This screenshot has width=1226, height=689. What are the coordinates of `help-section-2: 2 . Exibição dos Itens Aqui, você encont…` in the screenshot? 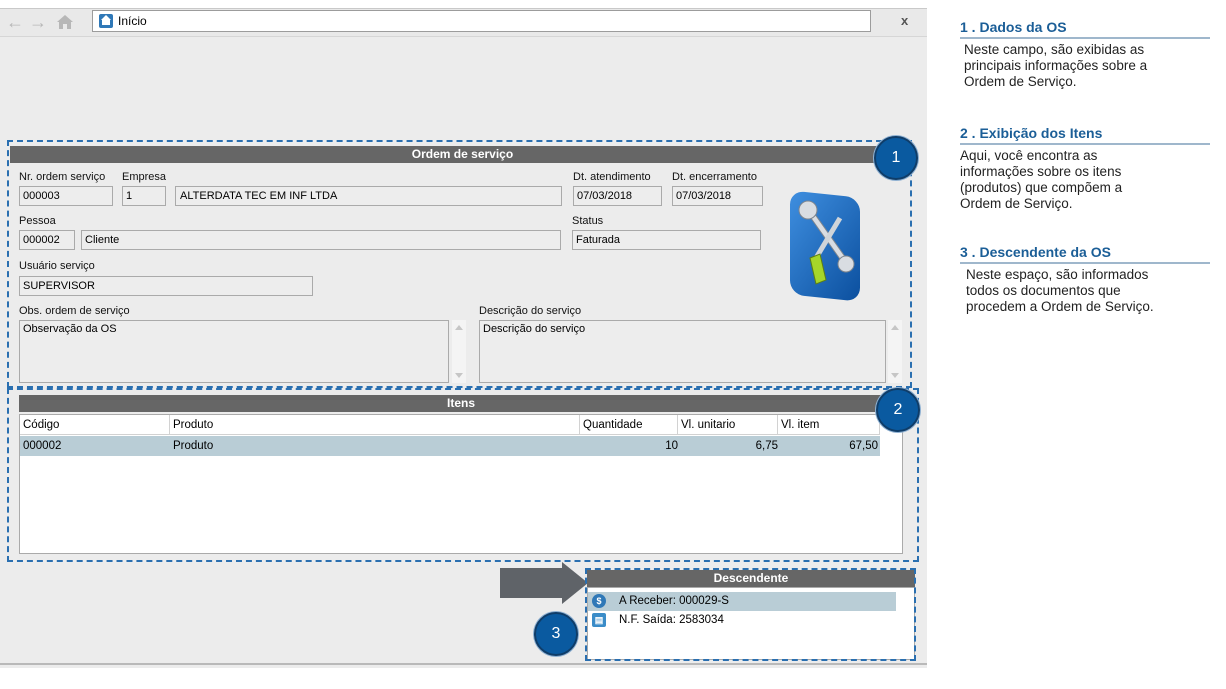 It's located at (1085, 168).